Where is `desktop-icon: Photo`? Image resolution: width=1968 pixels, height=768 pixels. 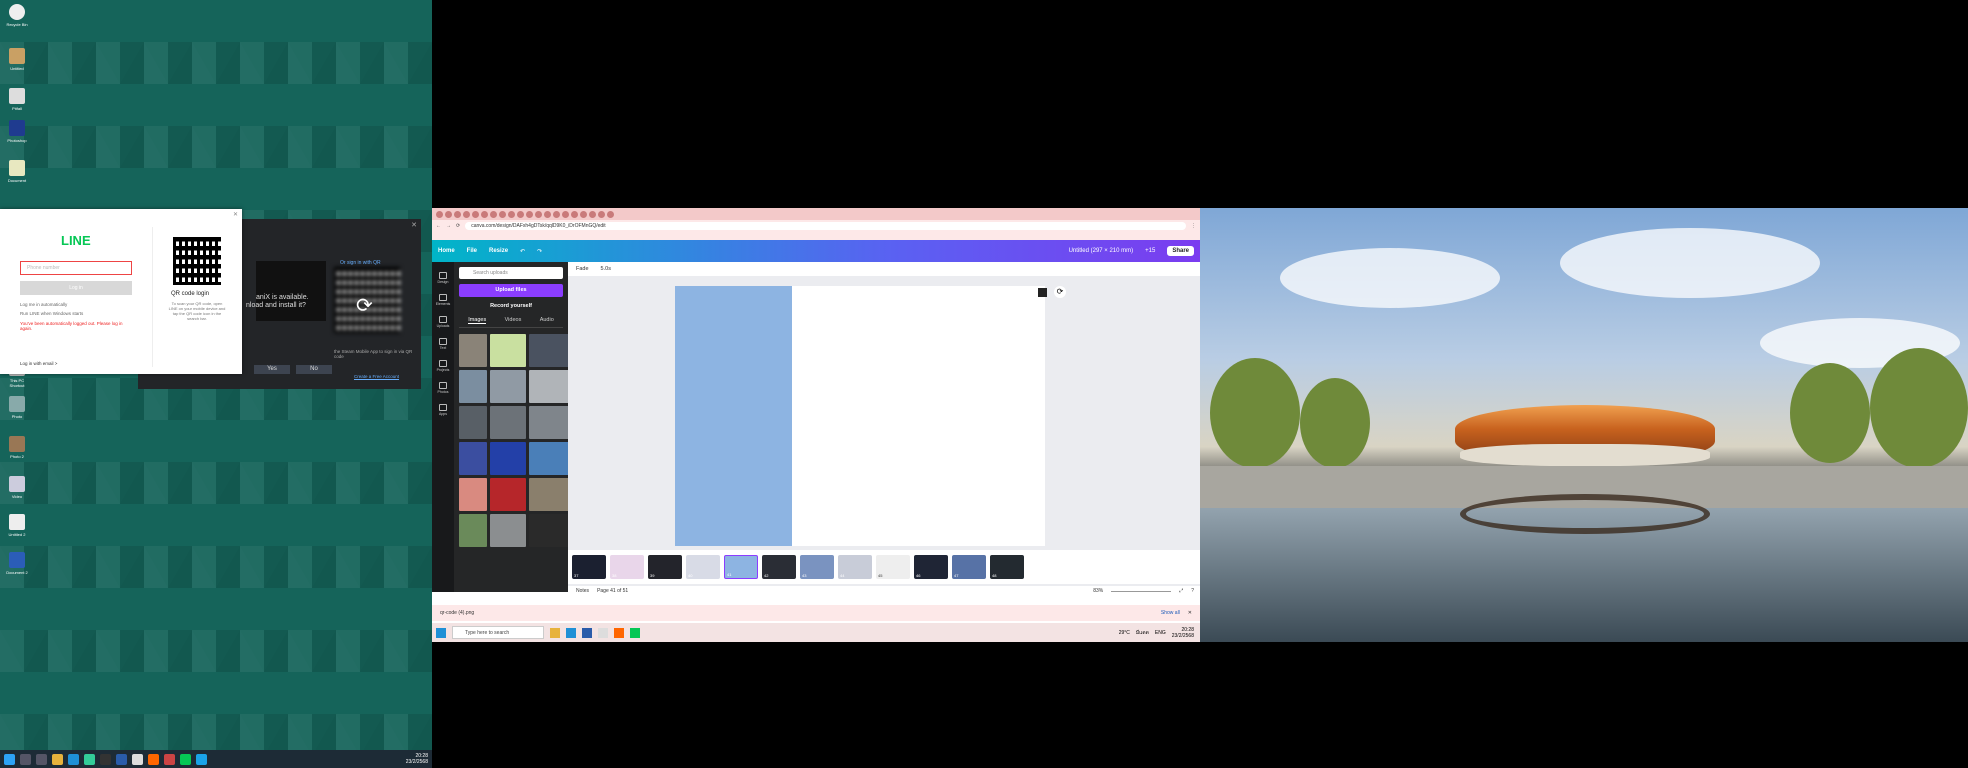 desktop-icon: Photo is located at coordinates (17, 407).